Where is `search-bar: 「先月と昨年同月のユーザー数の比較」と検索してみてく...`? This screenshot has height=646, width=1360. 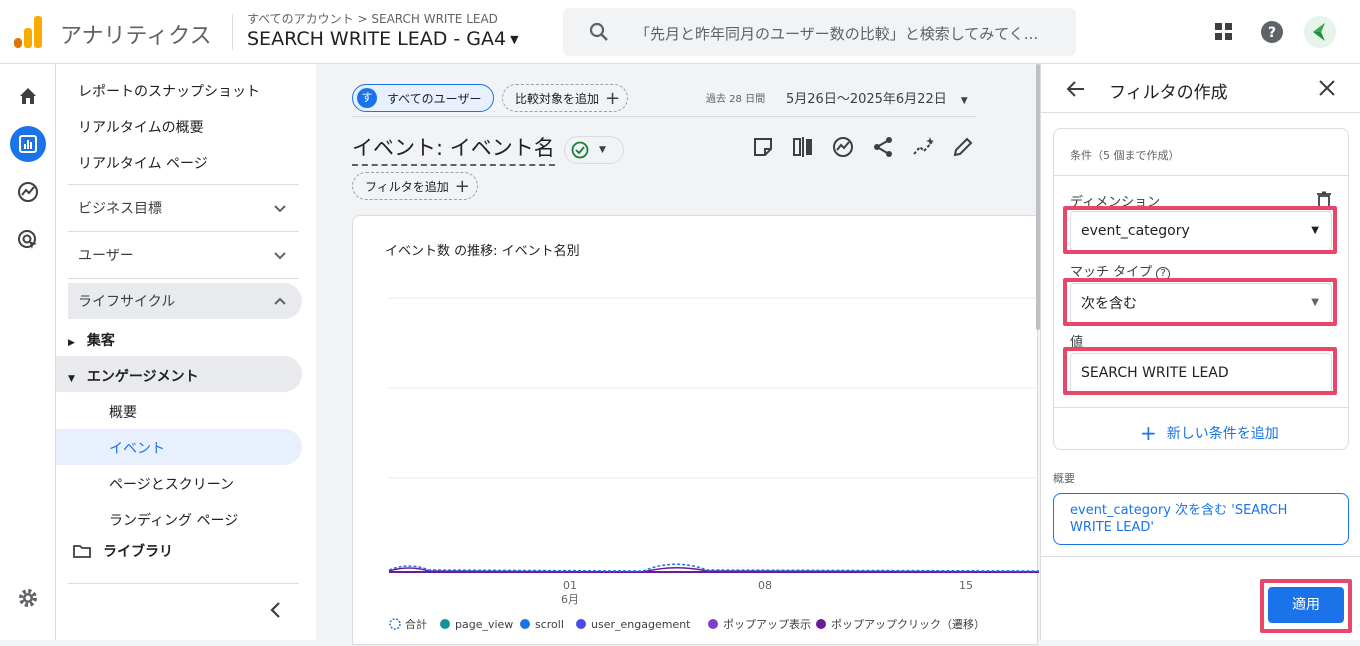 search-bar: 「先月と昨年同月のユーザー数の比較」と検索してみてく... is located at coordinates (819, 32).